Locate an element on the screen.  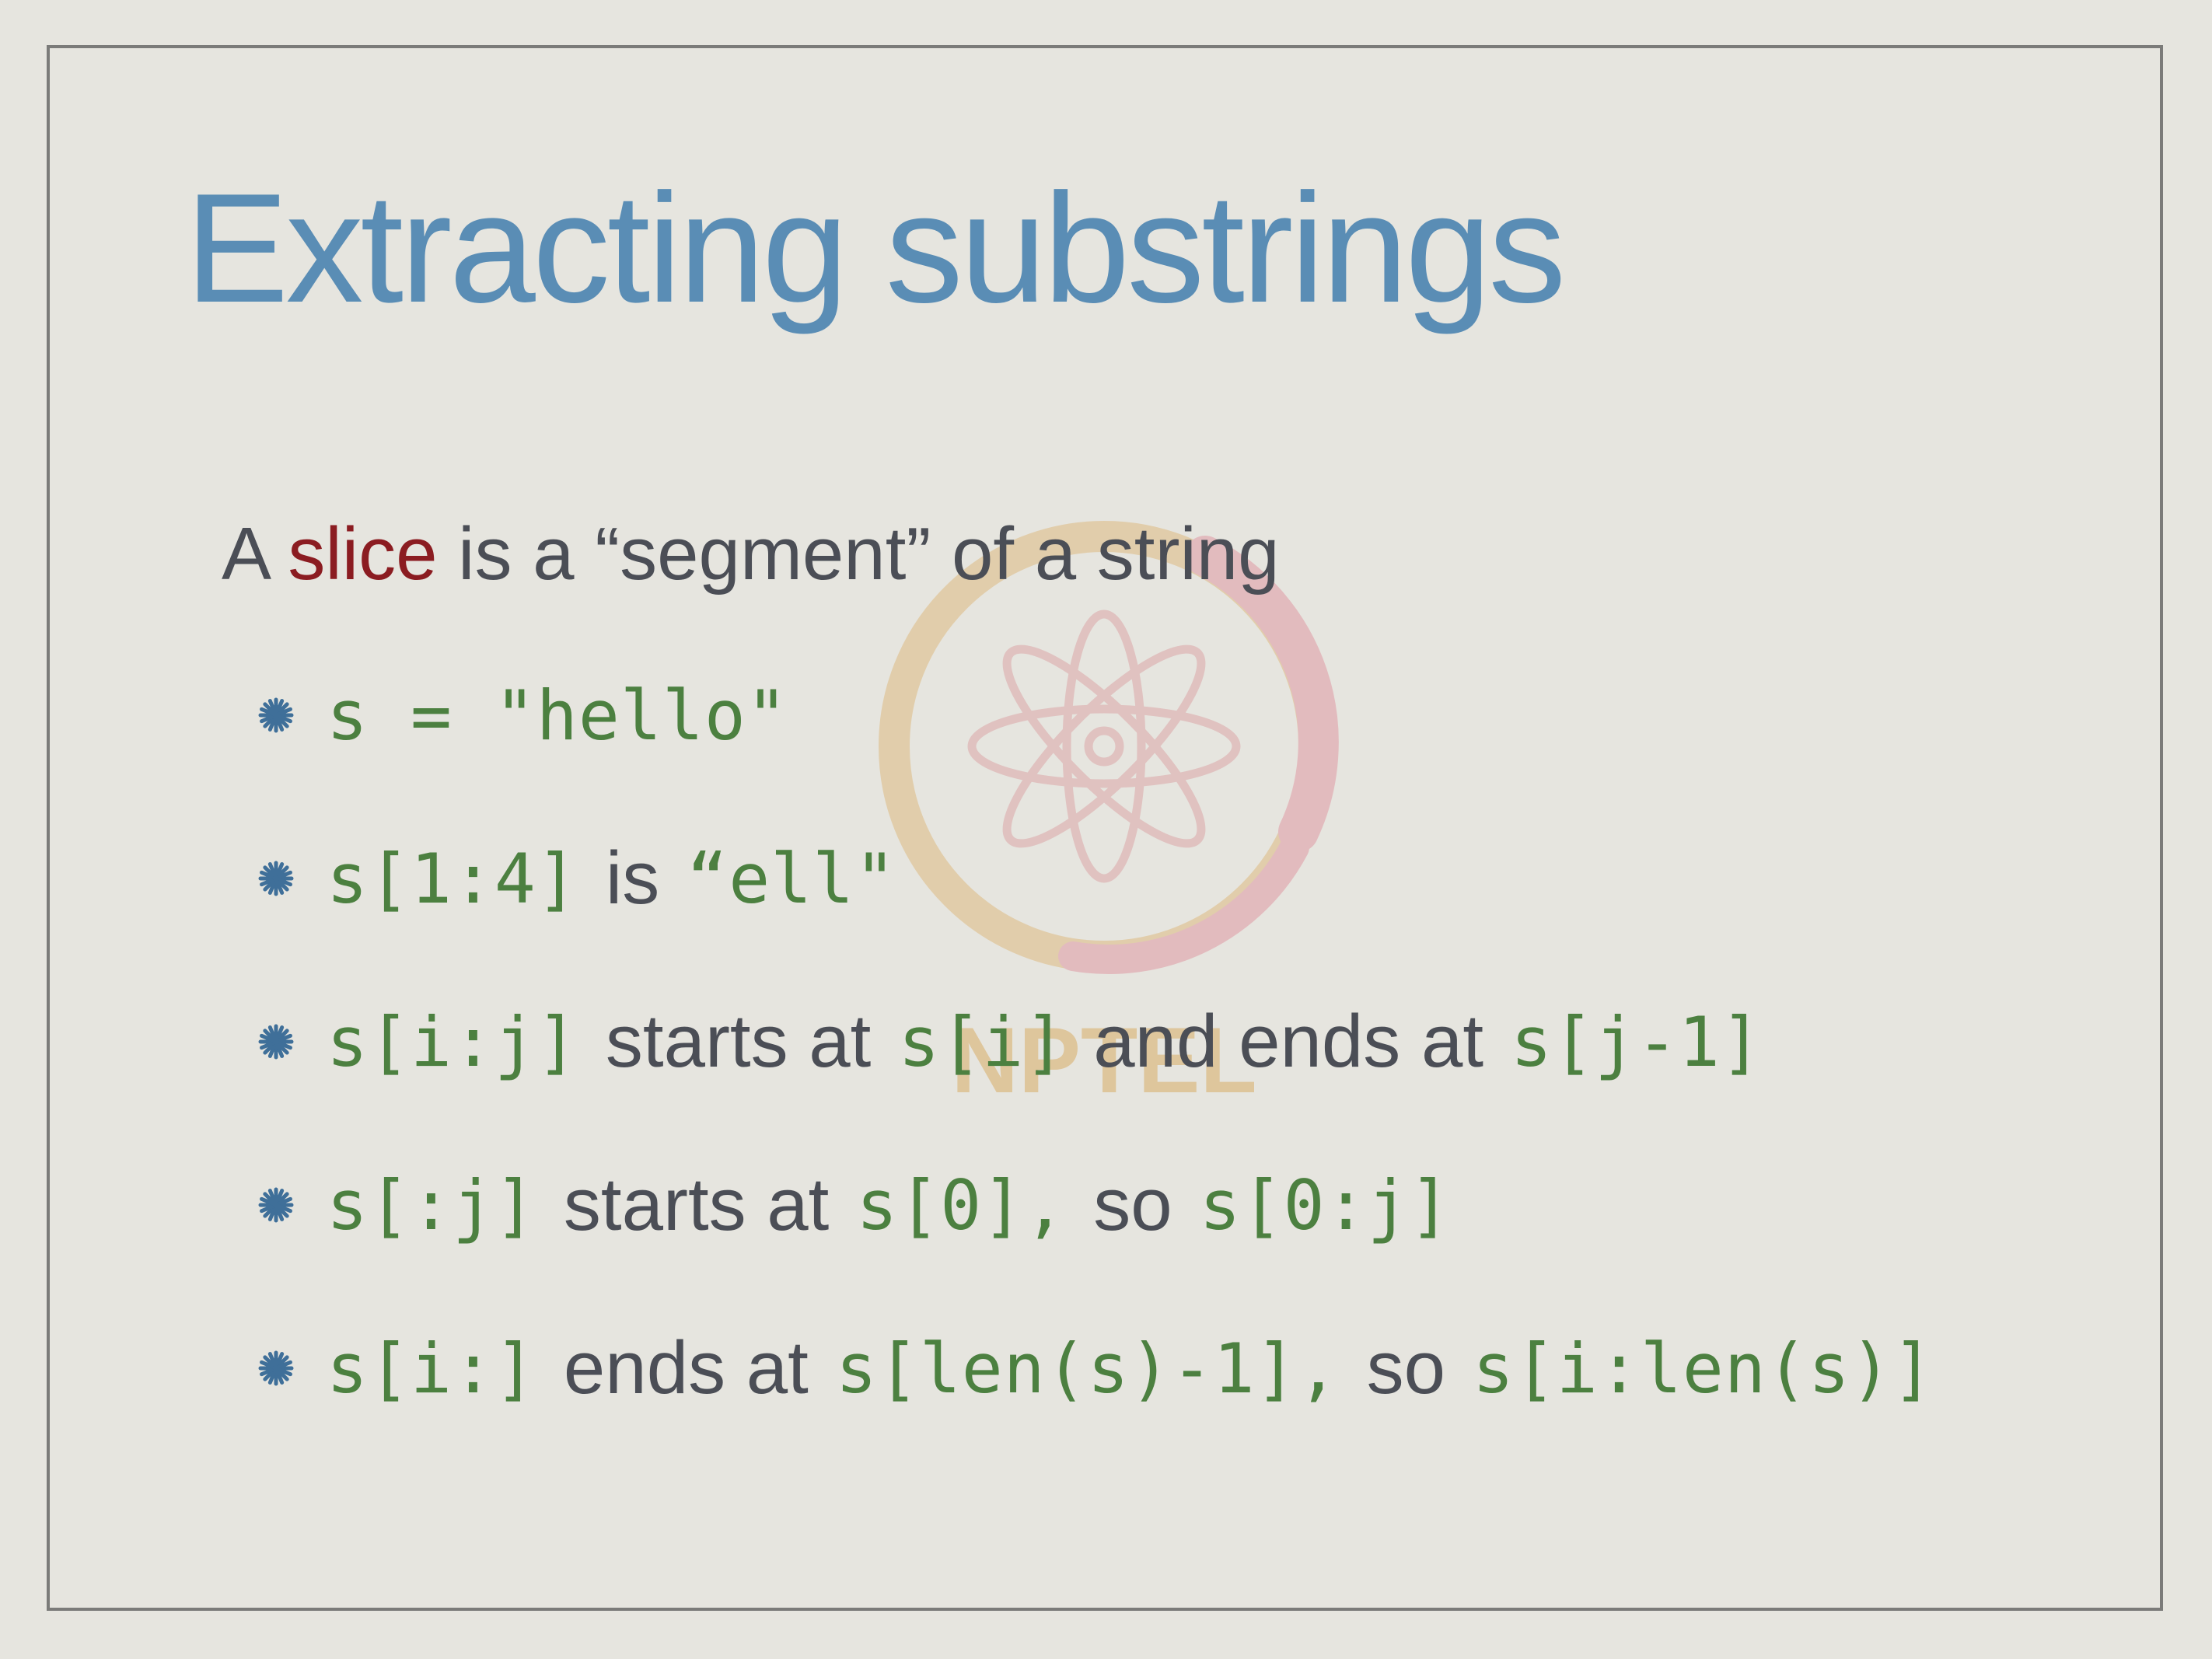
bullet-item: s[1:4] is “ell" is located at coordinates (576, 878).